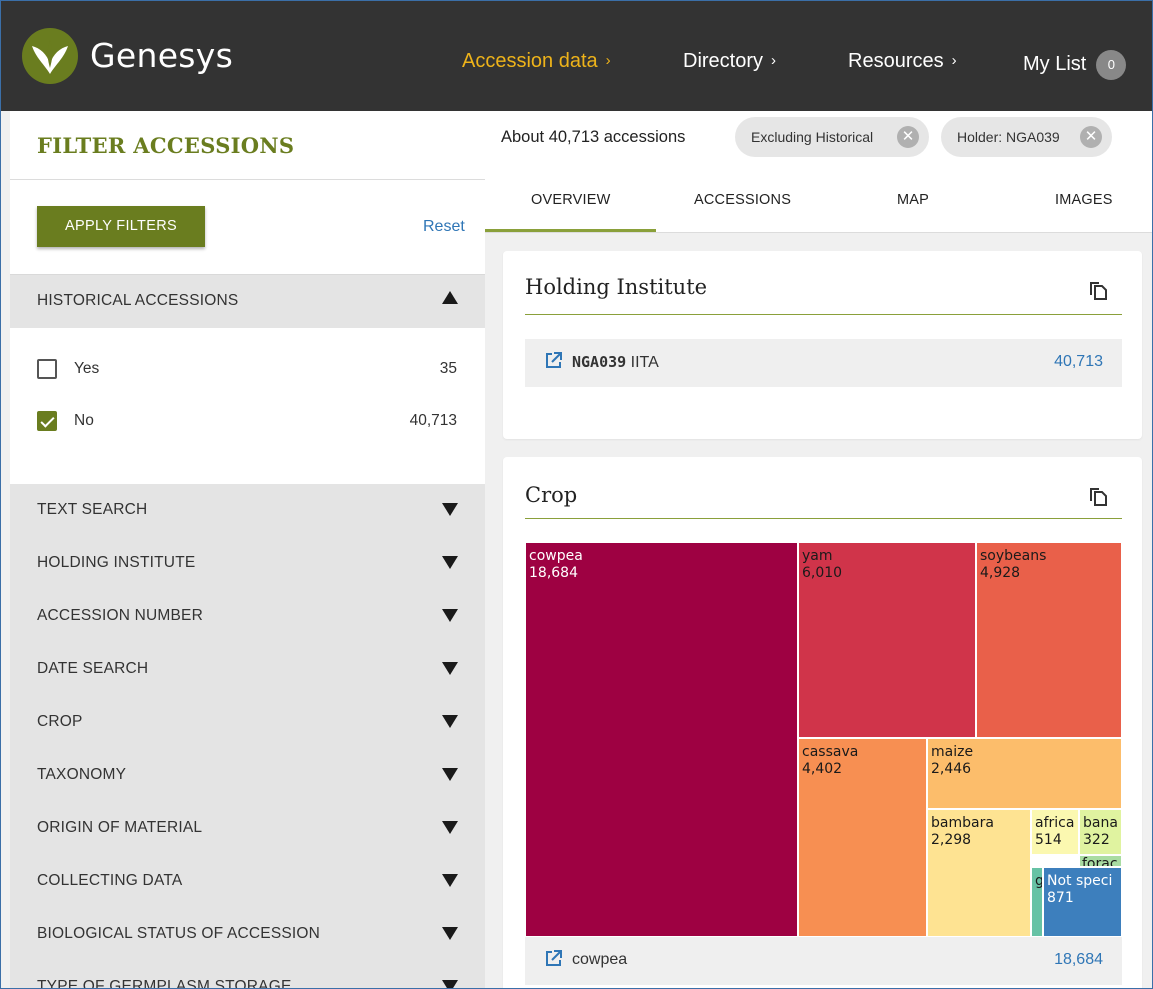 This screenshot has width=1153, height=989. What do you see at coordinates (823, 961) in the screenshot?
I see `selected-crop-row: cowpea 18,684` at bounding box center [823, 961].